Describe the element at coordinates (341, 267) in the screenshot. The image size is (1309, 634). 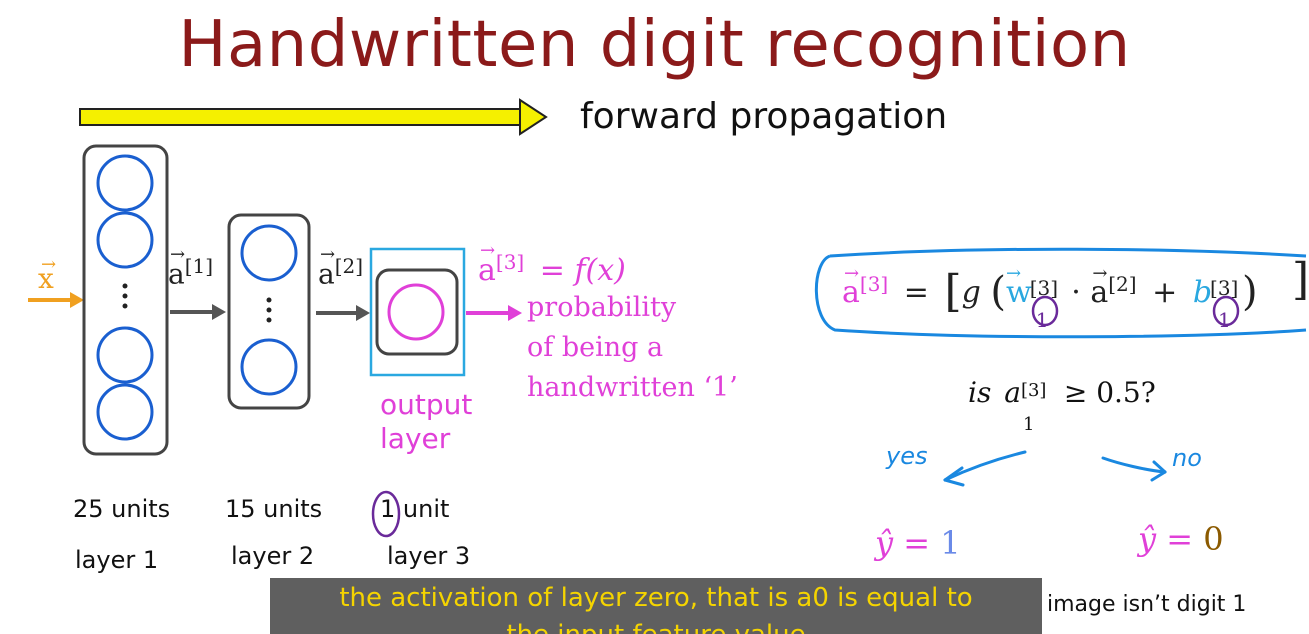
I see `a2-label: → a[2]` at that location.